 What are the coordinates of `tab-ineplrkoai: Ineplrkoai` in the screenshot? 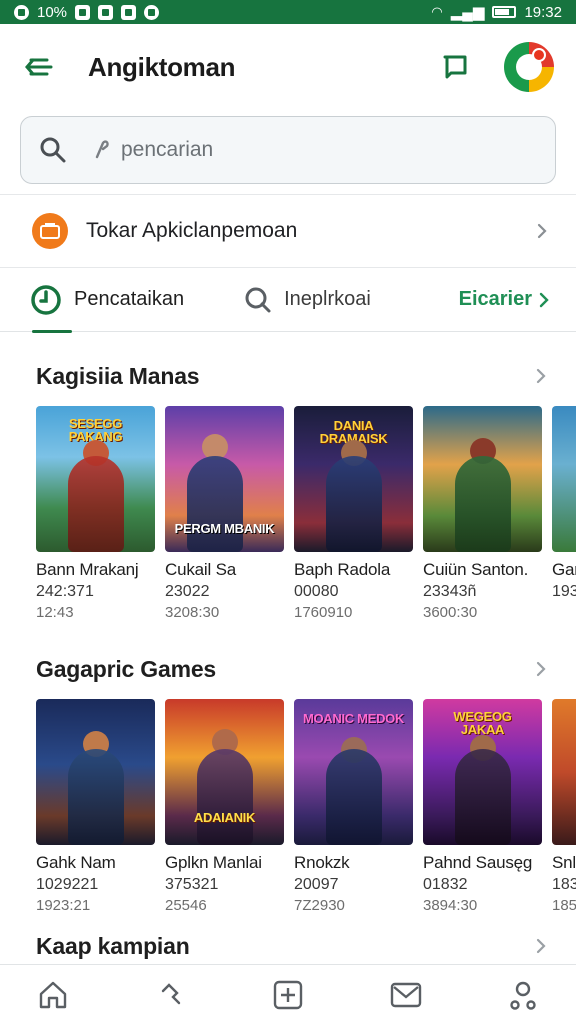 It's located at (307, 300).